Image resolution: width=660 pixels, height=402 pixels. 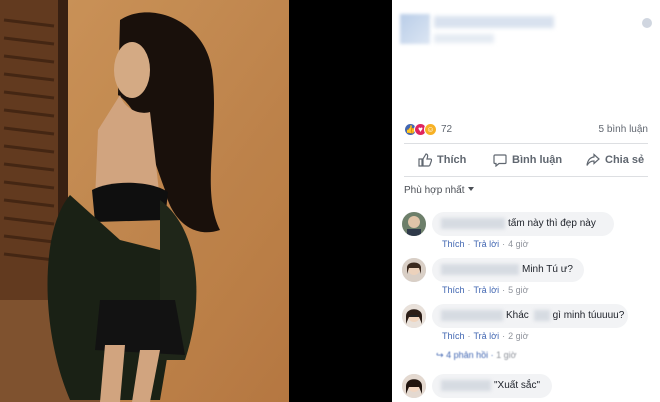 I want to click on comment-time: 4 giờ, so click(x=518, y=244).